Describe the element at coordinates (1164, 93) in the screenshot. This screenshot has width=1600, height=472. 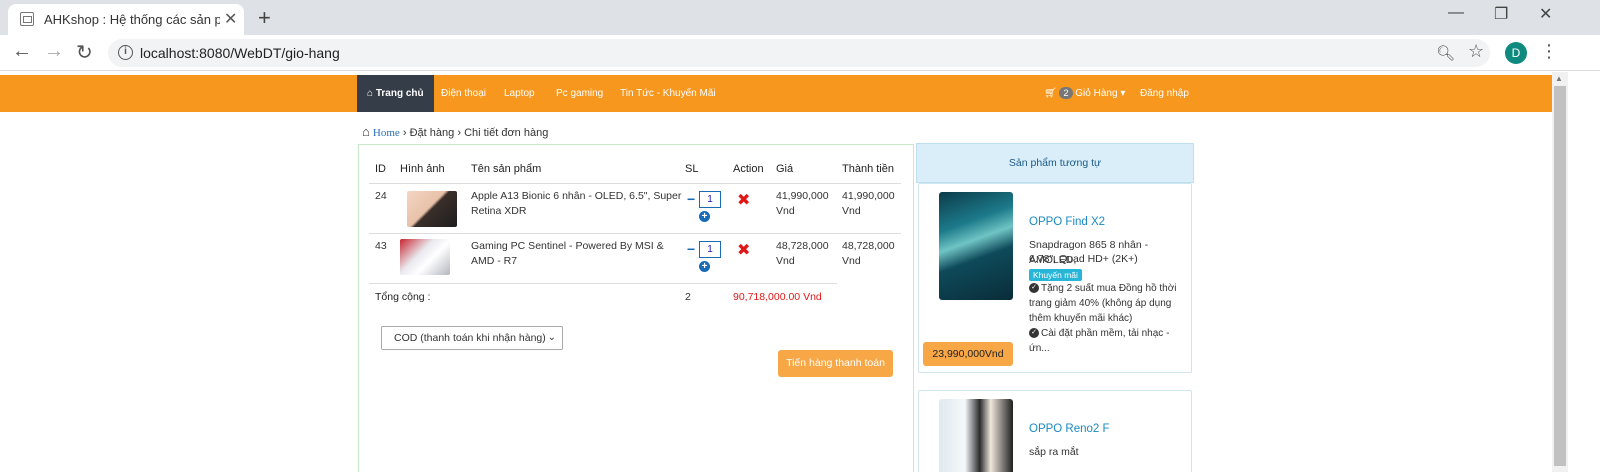
I see `nav-login: Đăng nhập` at that location.